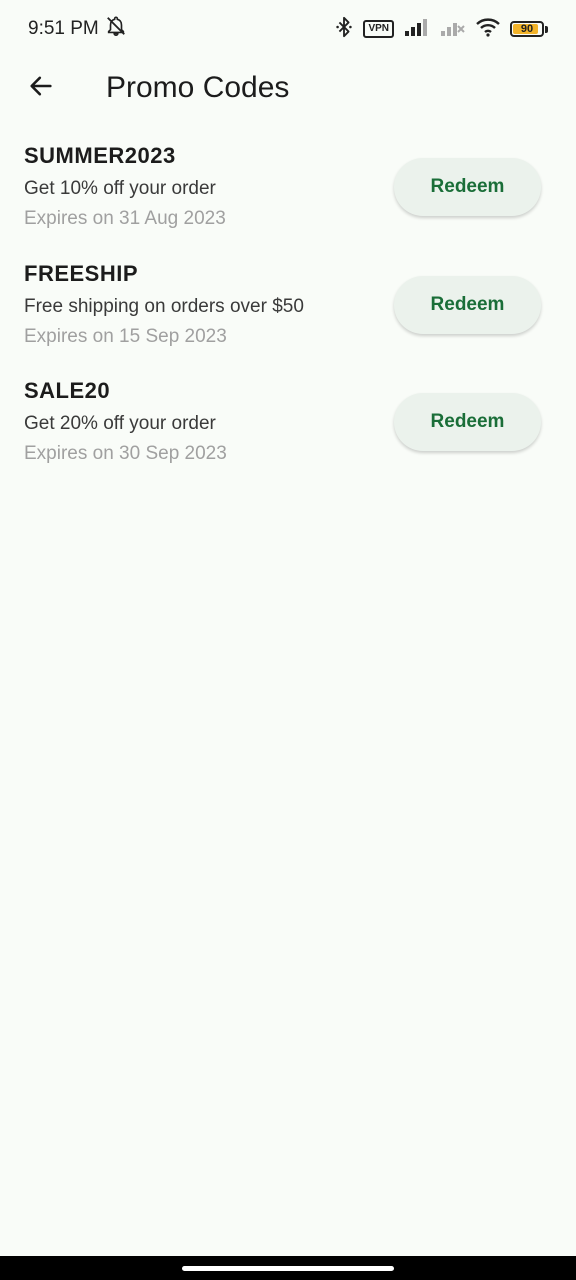 The height and width of the screenshot is (1280, 576). What do you see at coordinates (198, 87) in the screenshot?
I see `page-title: Promo Codes` at bounding box center [198, 87].